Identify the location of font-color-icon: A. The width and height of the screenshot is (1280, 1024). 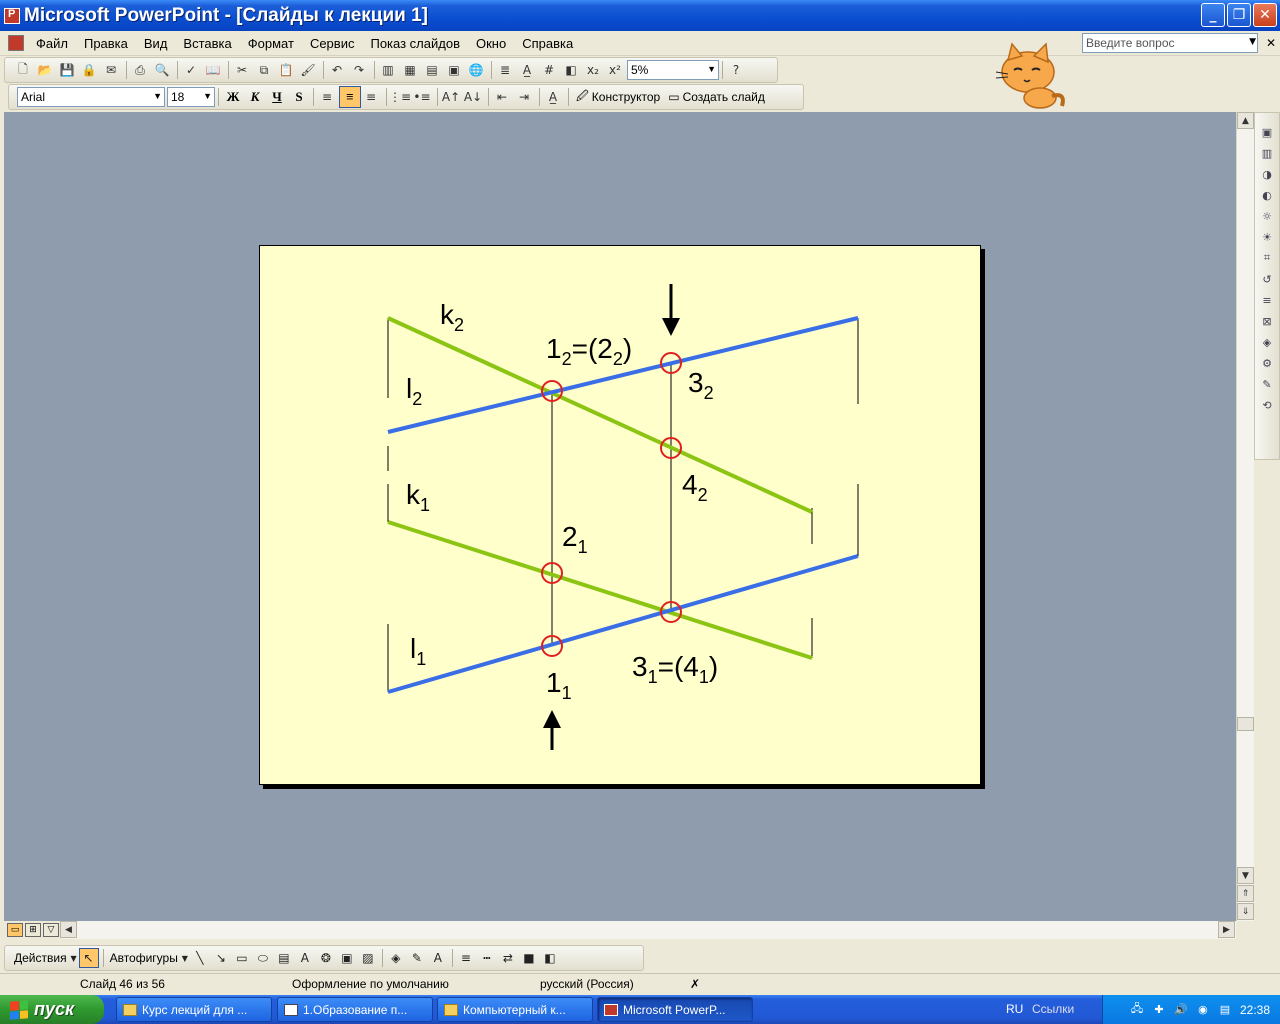
(438, 958).